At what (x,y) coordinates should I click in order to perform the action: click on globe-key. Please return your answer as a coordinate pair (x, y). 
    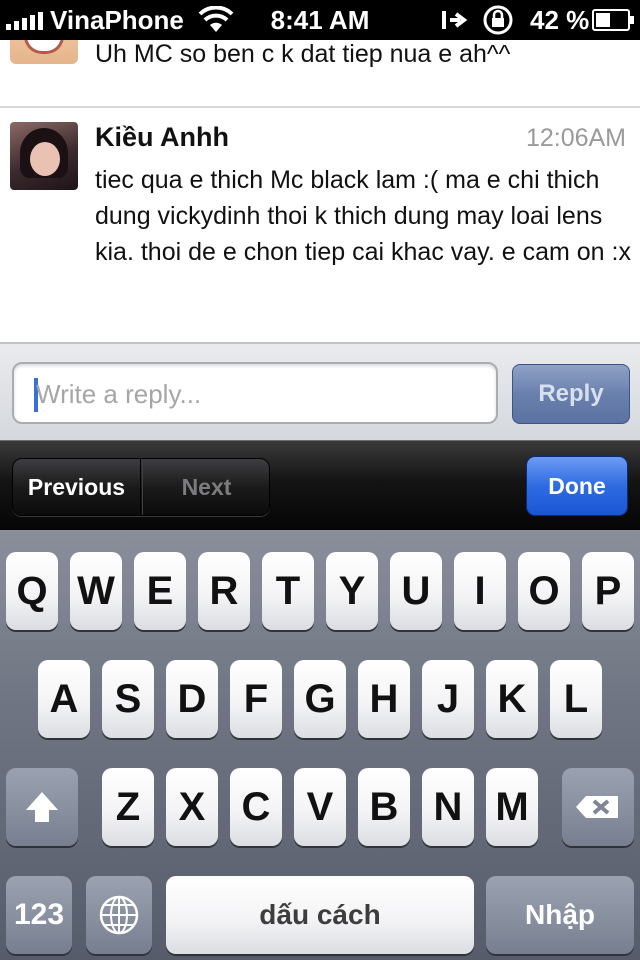
    Looking at the image, I should click on (119, 915).